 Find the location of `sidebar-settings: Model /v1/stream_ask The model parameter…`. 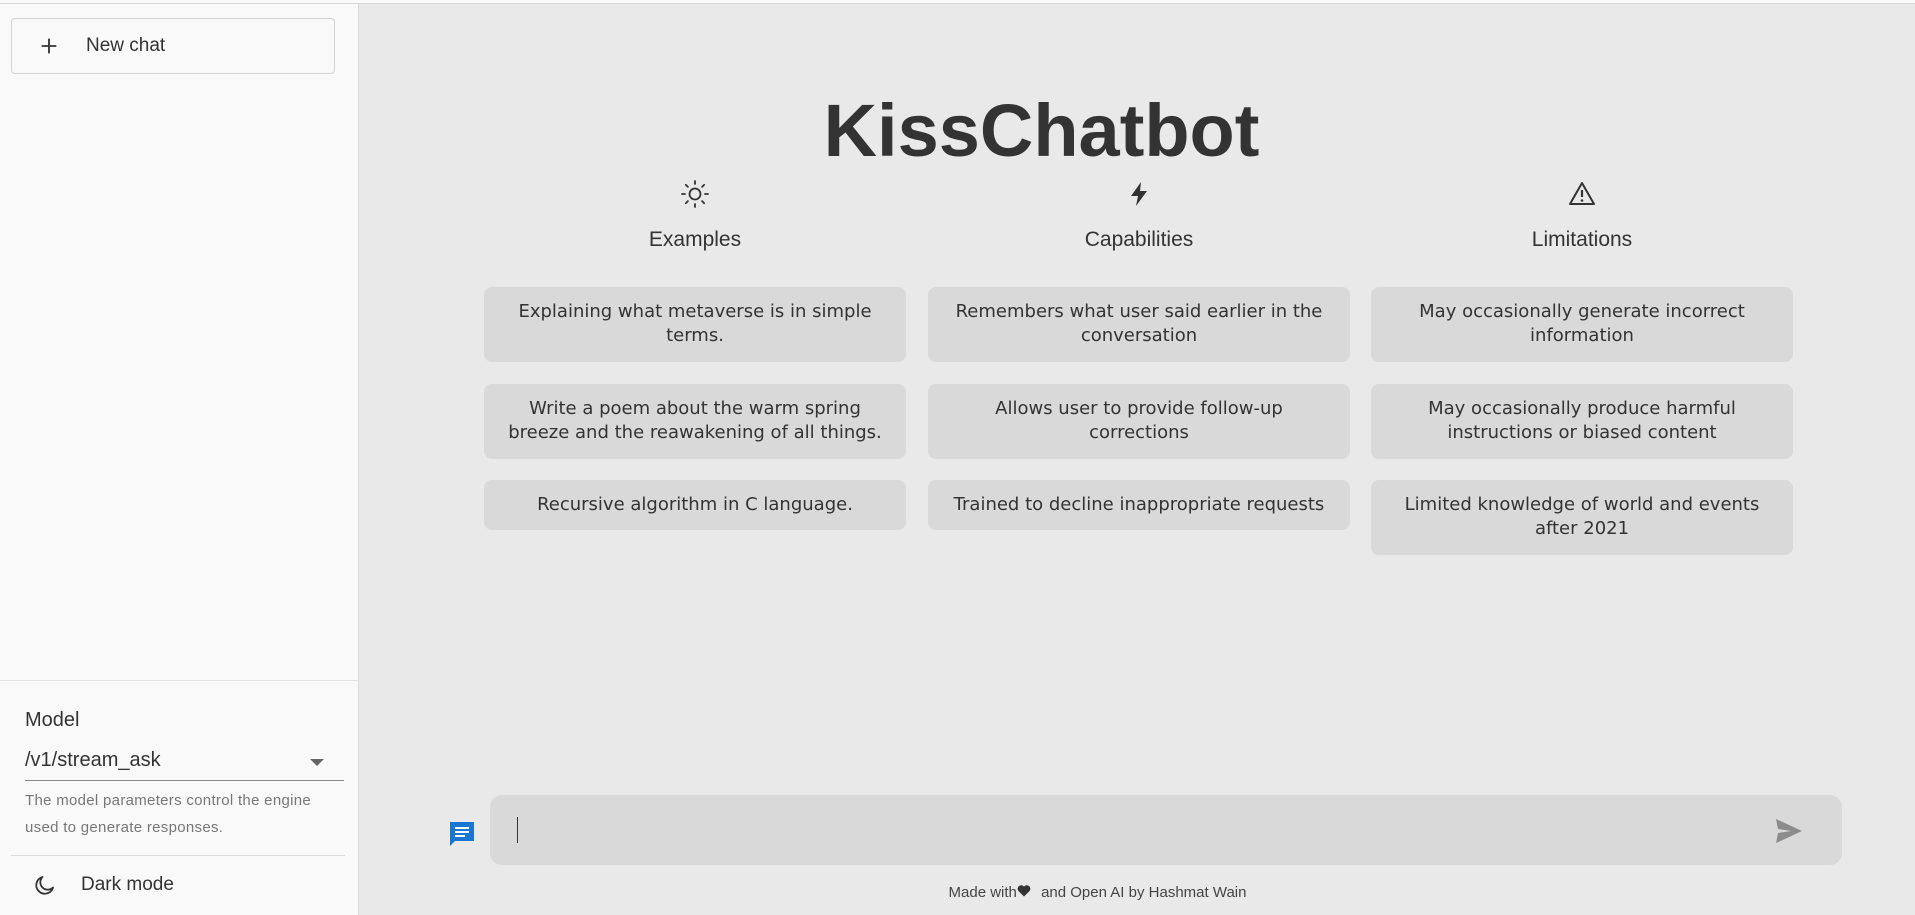

sidebar-settings: Model /v1/stream_ask The model parameter… is located at coordinates (179, 797).